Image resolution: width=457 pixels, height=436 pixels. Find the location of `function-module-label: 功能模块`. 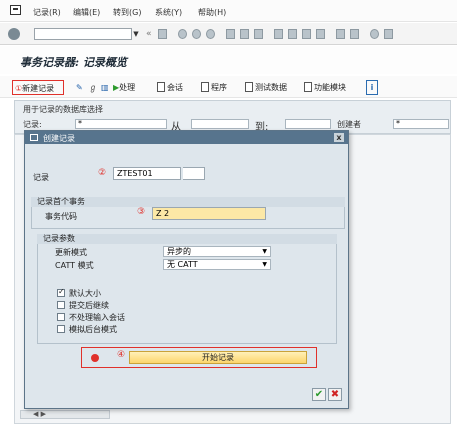

function-module-label: 功能模块 is located at coordinates (330, 87).